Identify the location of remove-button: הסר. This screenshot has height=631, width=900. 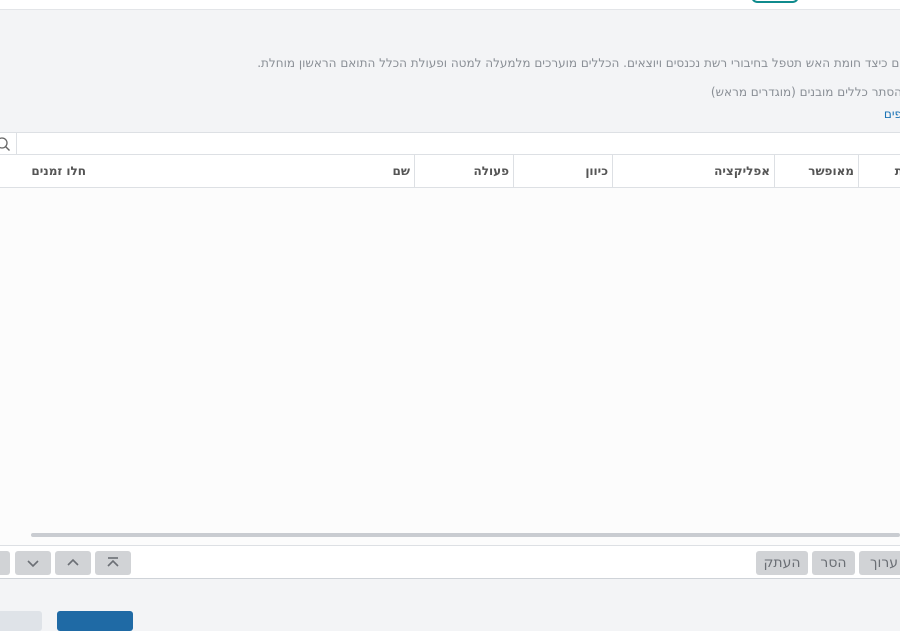
(833, 563).